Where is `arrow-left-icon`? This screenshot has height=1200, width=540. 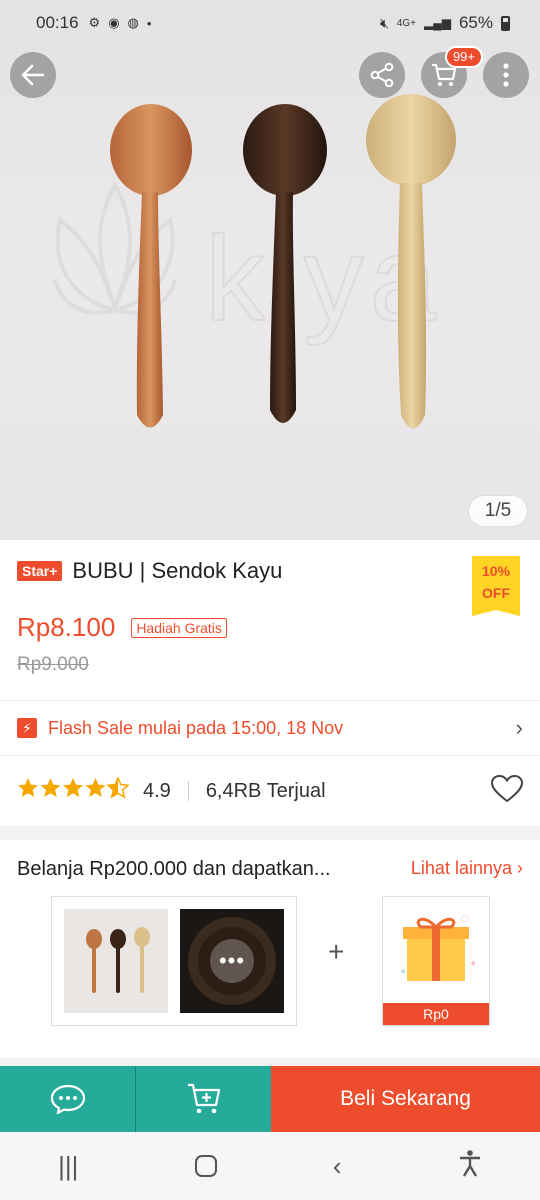 arrow-left-icon is located at coordinates (33, 75).